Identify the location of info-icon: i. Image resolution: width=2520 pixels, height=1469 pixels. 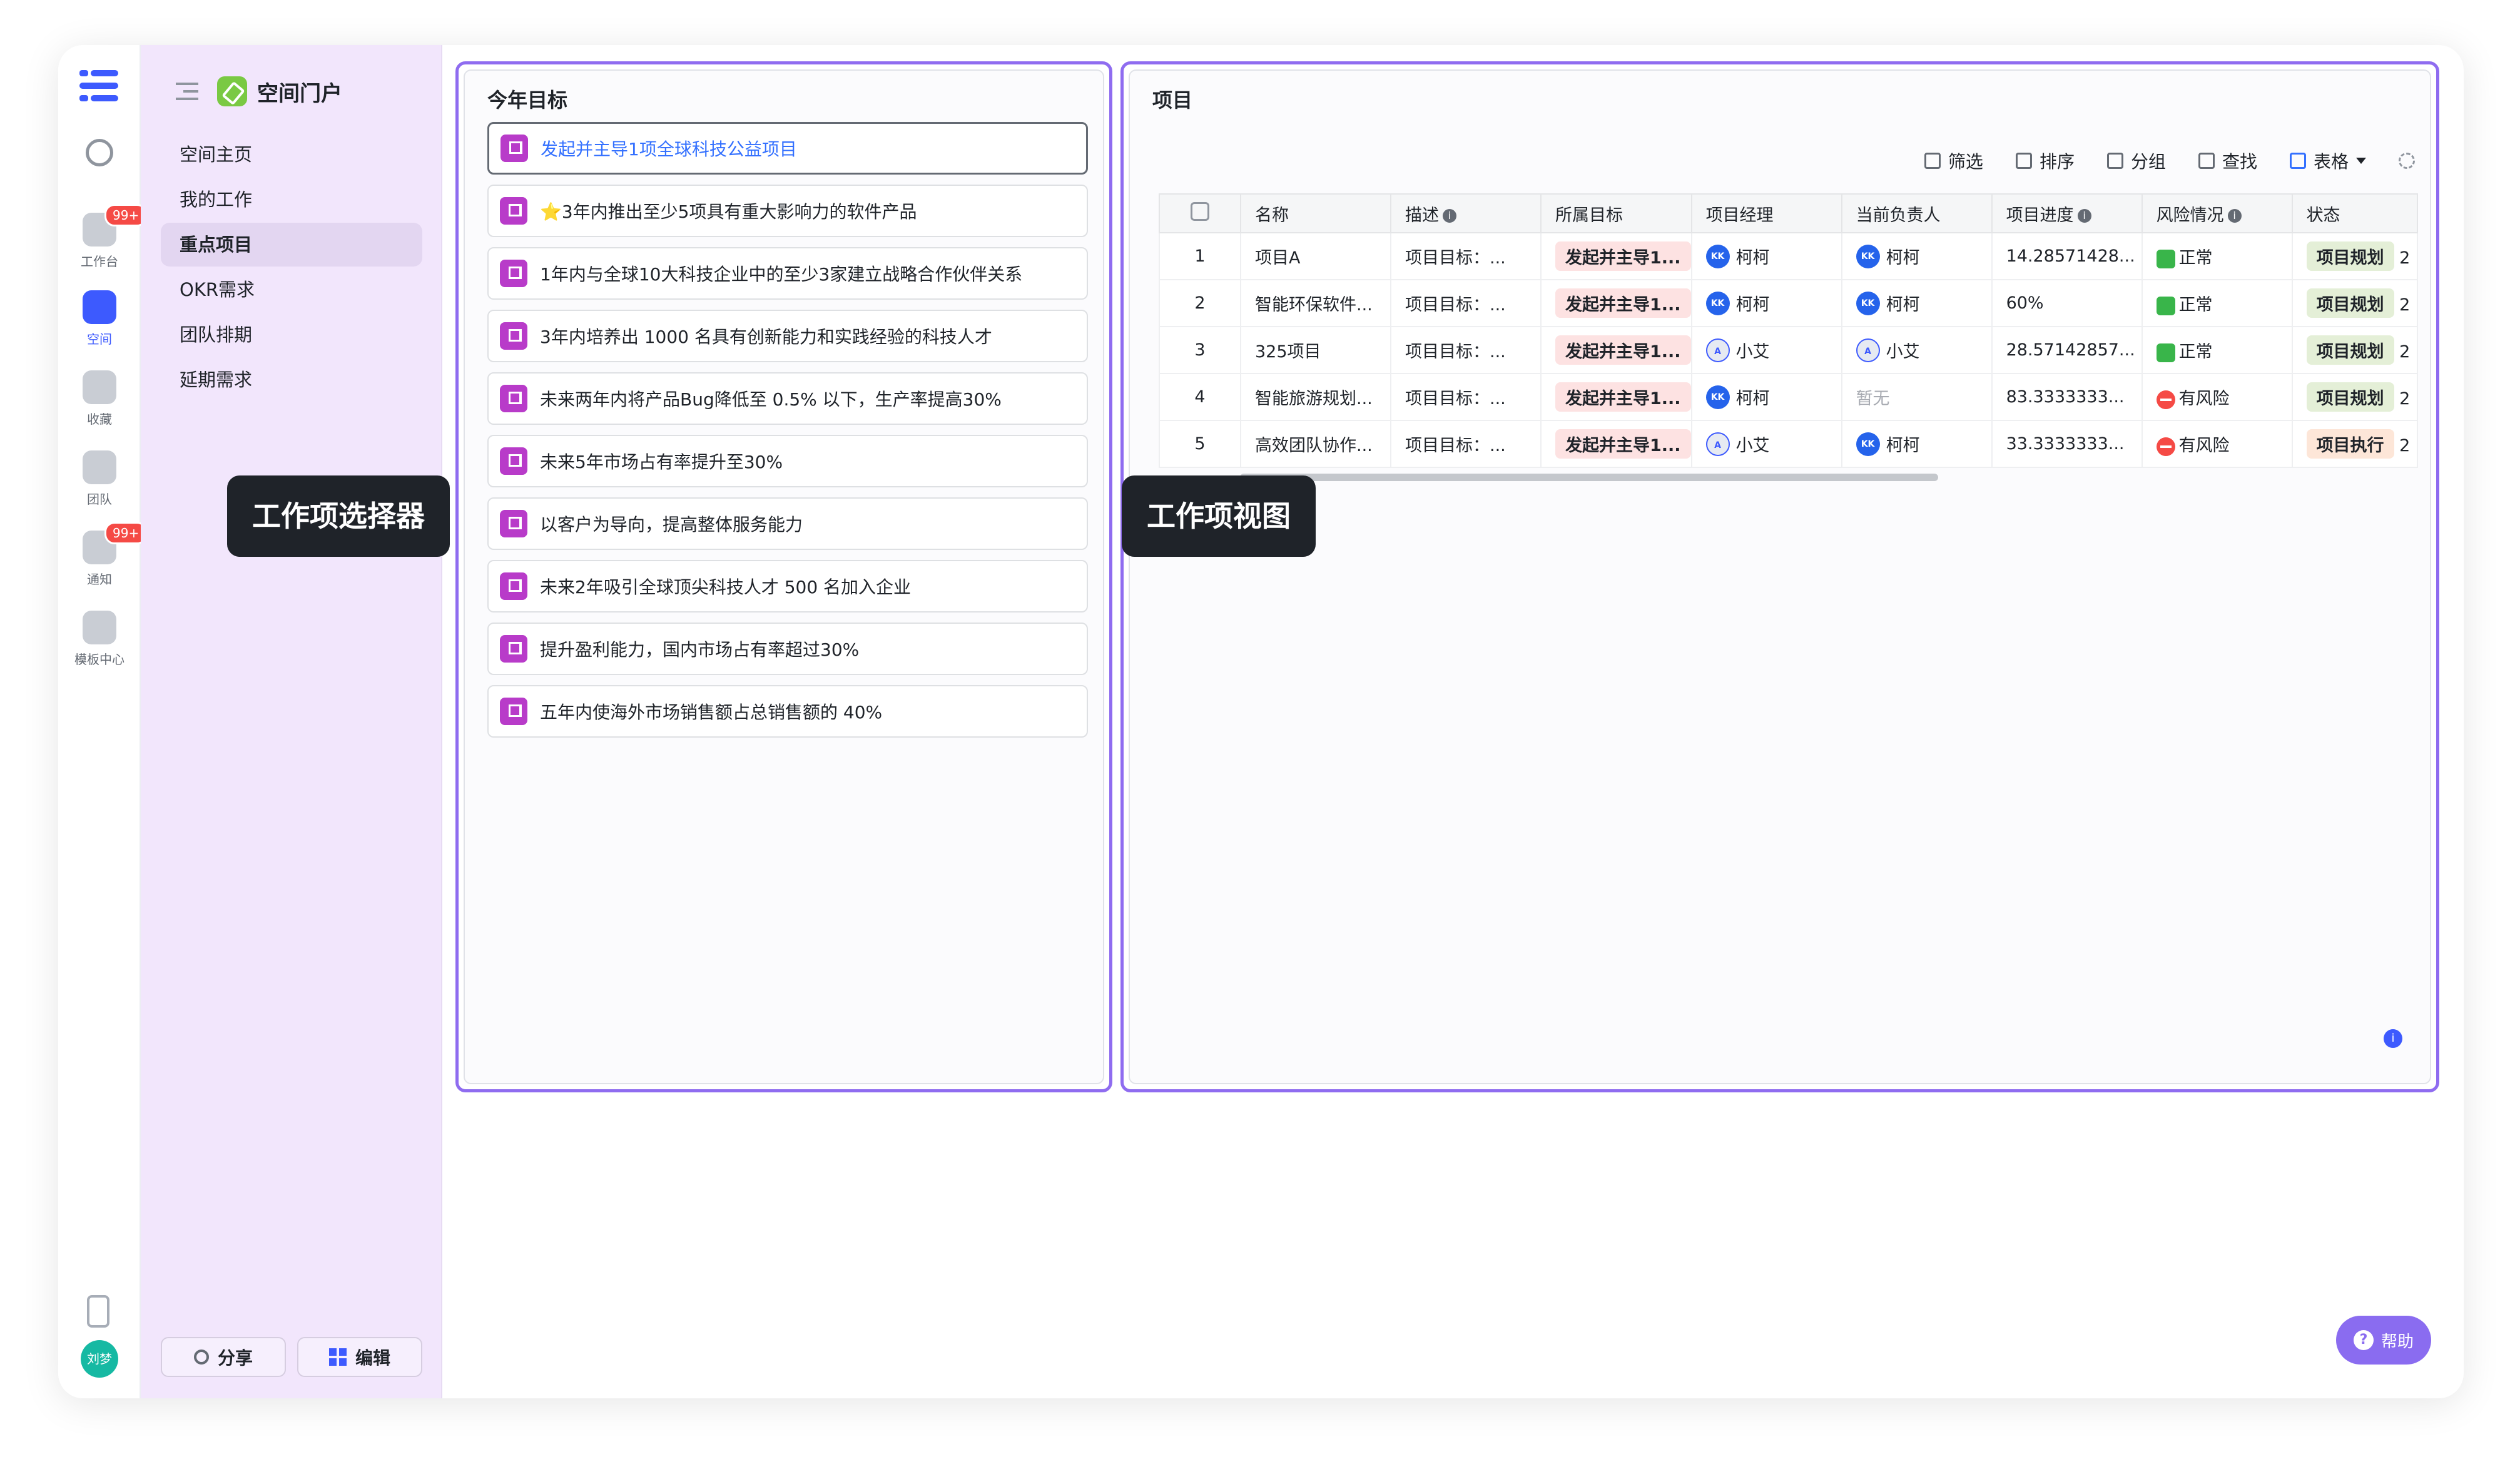
(2393, 1038).